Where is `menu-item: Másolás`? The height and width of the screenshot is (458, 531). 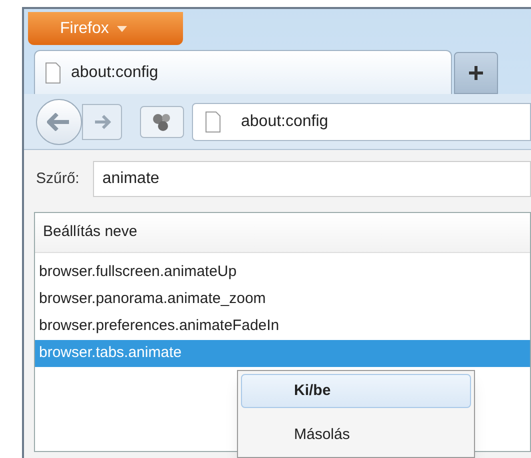 menu-item: Másolás is located at coordinates (356, 435).